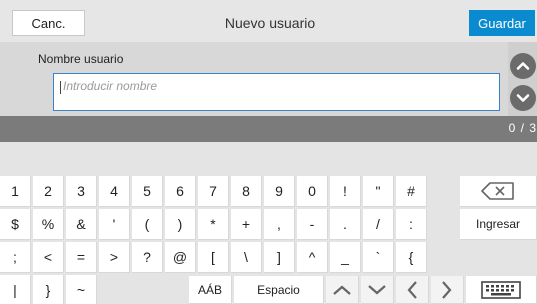 This screenshot has height=304, width=537. I want to click on scroll-up-button, so click(523, 66).